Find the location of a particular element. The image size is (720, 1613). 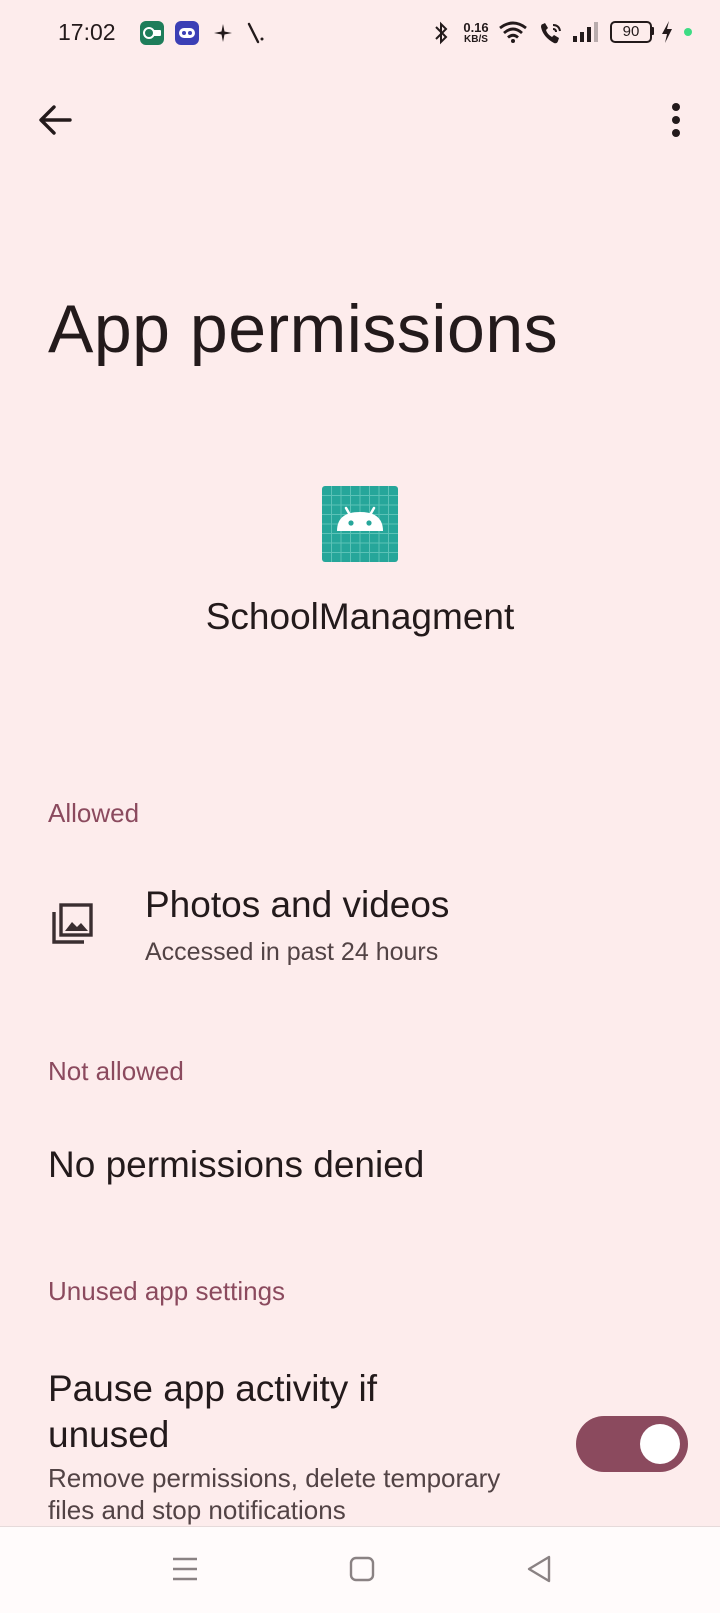

page-title: App permissions is located at coordinates (303, 329).